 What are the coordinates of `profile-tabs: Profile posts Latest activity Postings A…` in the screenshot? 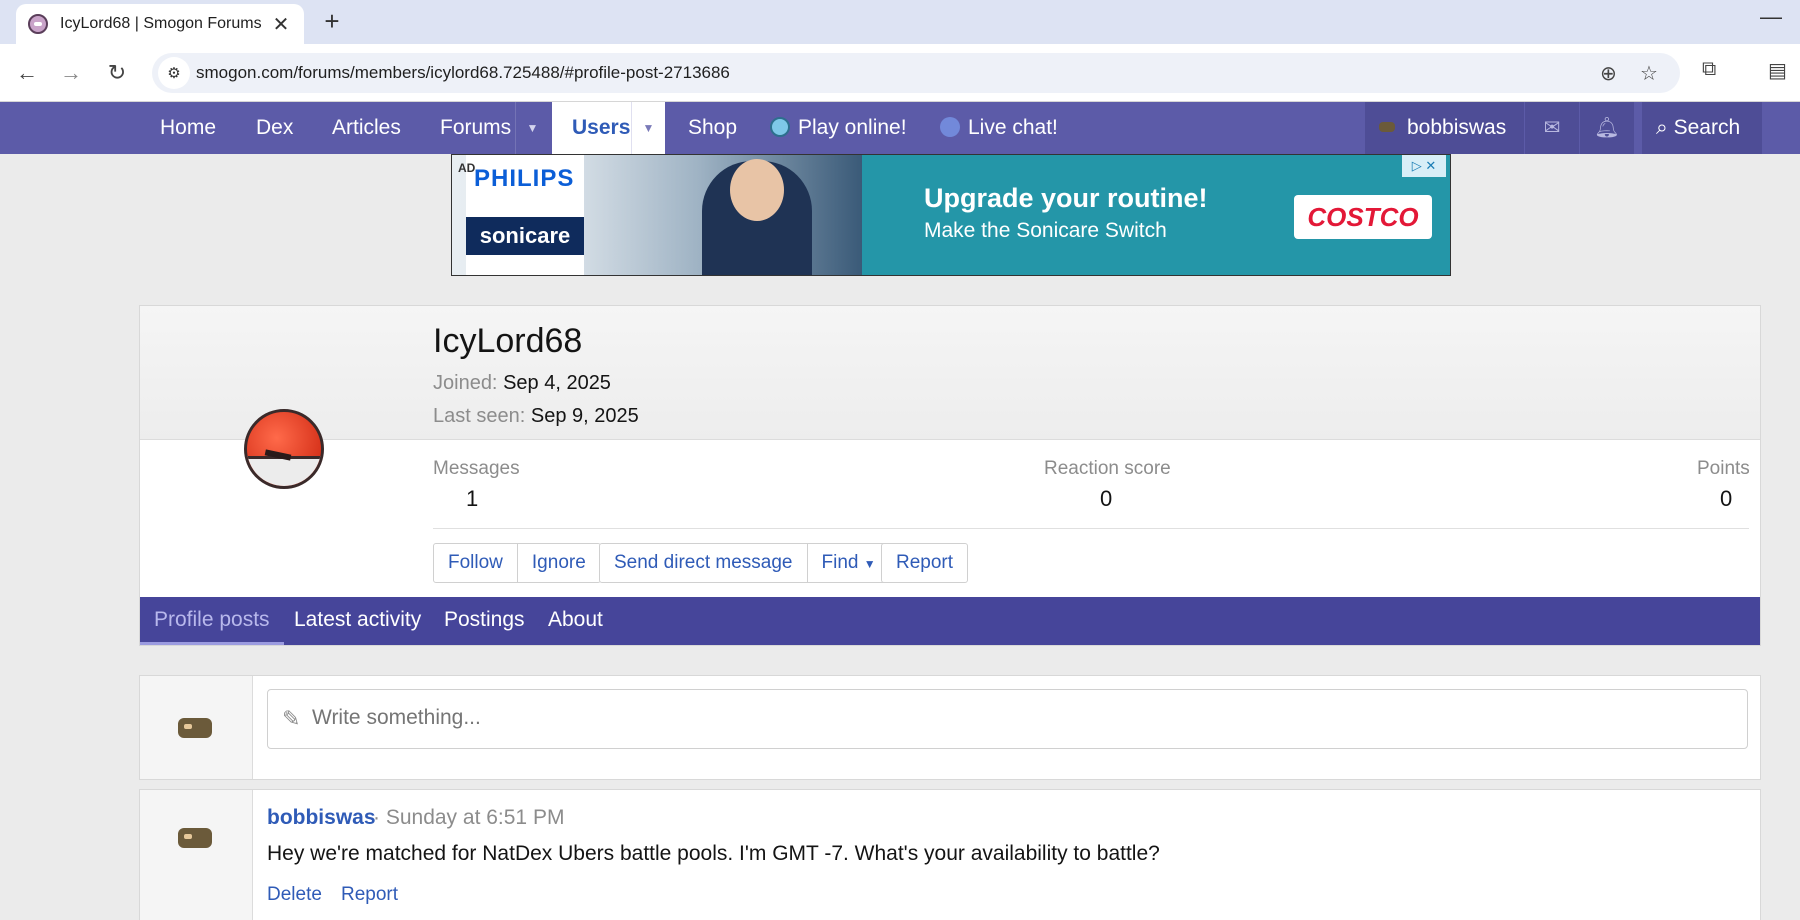 It's located at (950, 621).